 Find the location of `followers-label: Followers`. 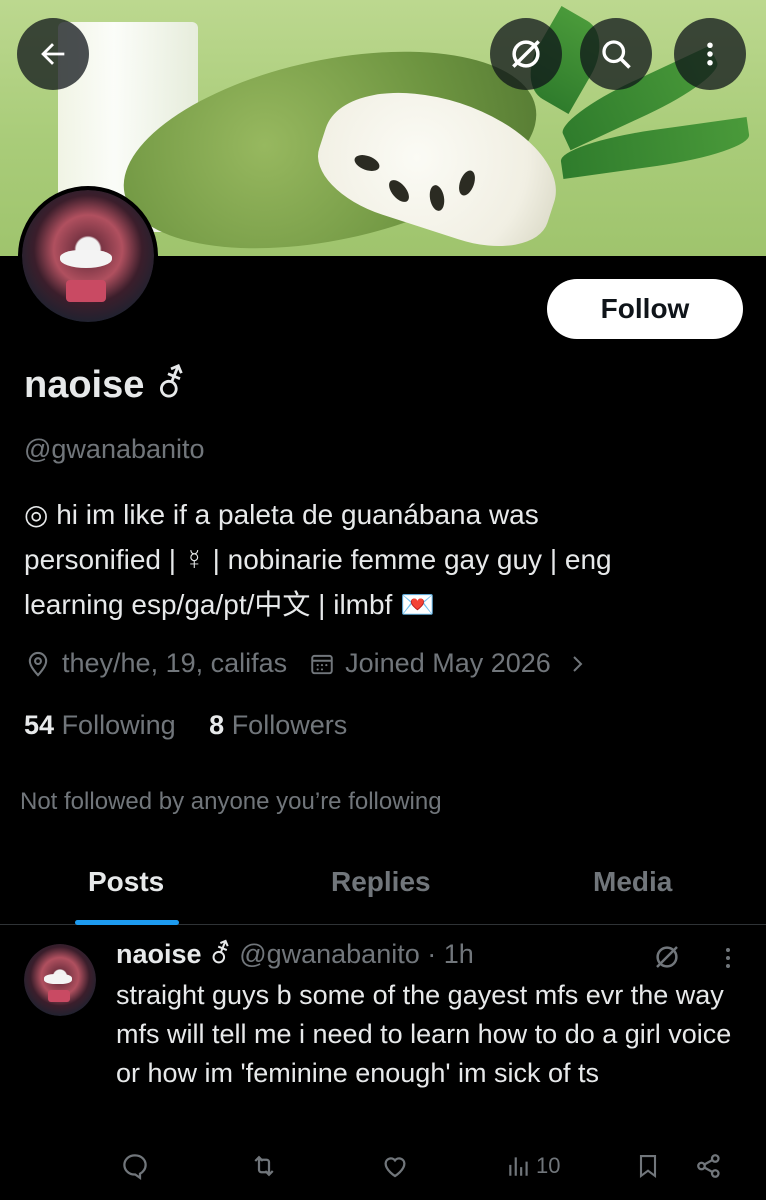

followers-label: Followers is located at coordinates (289, 725).